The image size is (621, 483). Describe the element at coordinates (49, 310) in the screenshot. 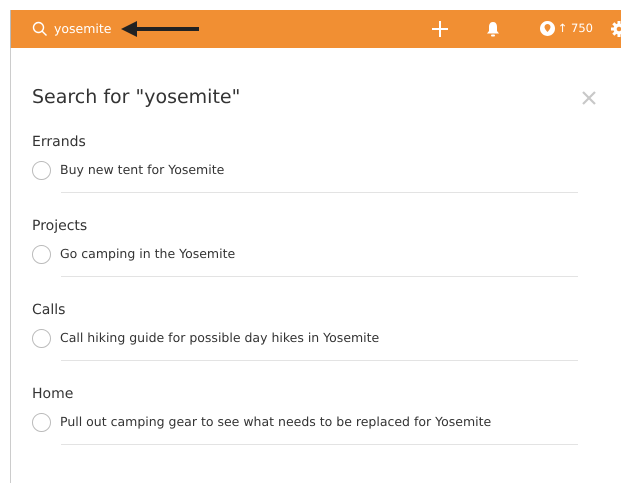

I see `list-heading: Calls` at that location.